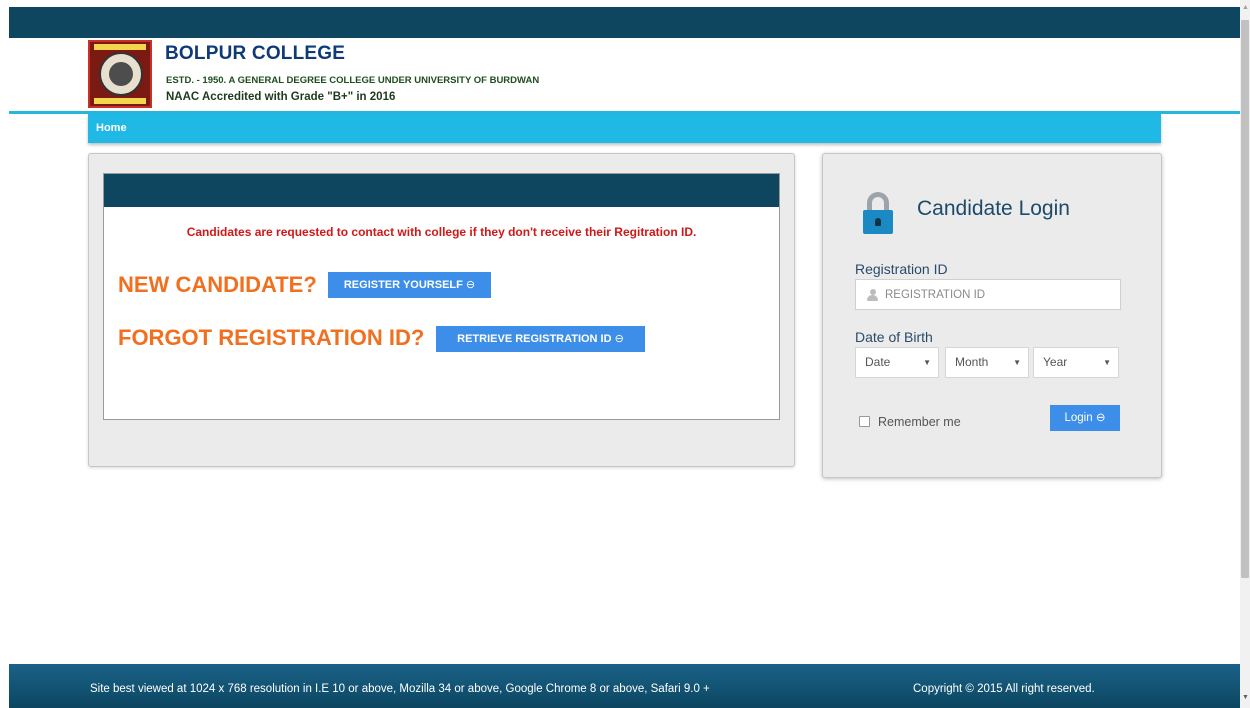  What do you see at coordinates (1076, 362) in the screenshot?
I see `year-select: Year ▼` at bounding box center [1076, 362].